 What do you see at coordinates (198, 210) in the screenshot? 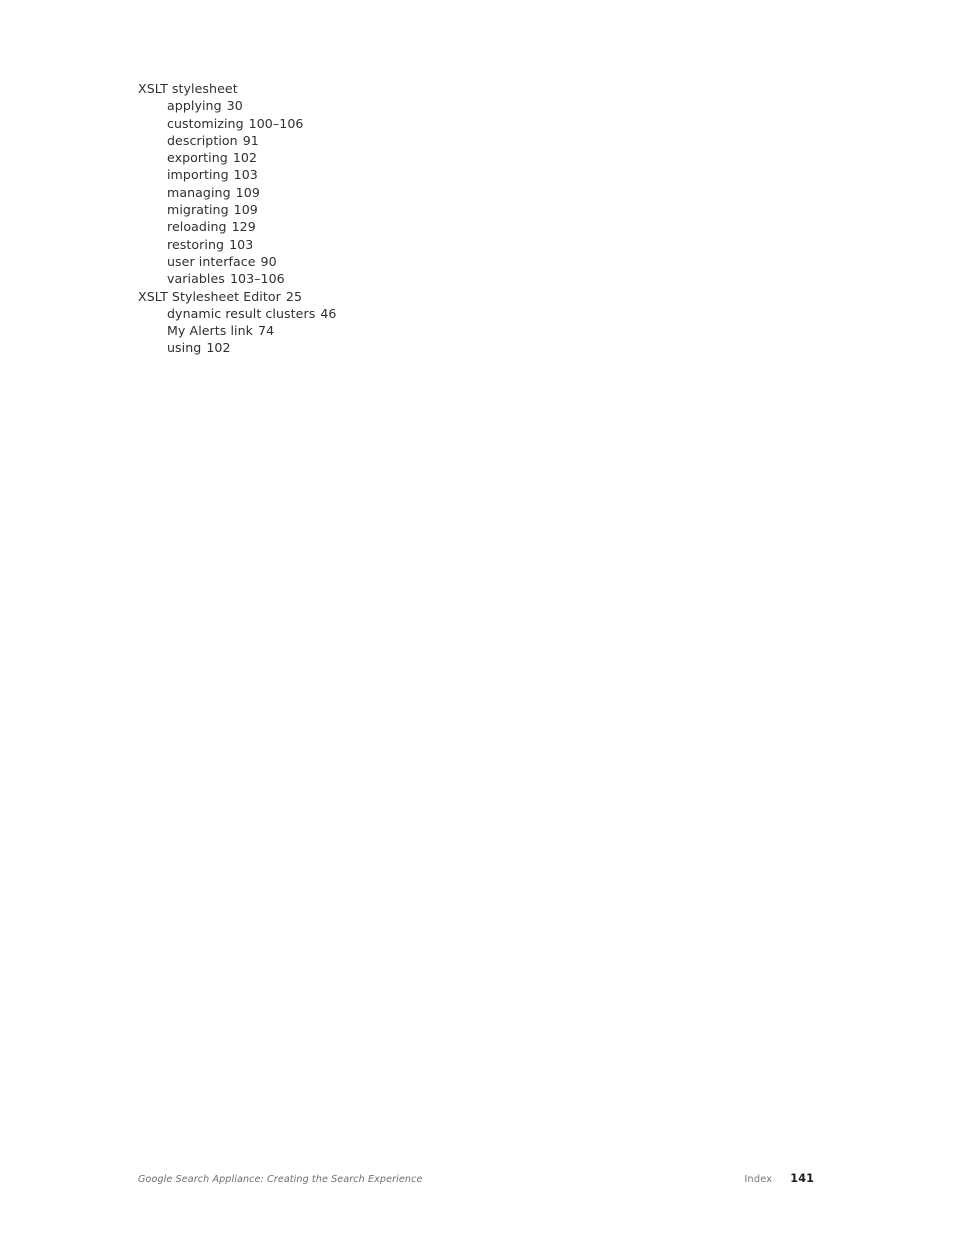
I see `index-entry-term: migrating` at bounding box center [198, 210].